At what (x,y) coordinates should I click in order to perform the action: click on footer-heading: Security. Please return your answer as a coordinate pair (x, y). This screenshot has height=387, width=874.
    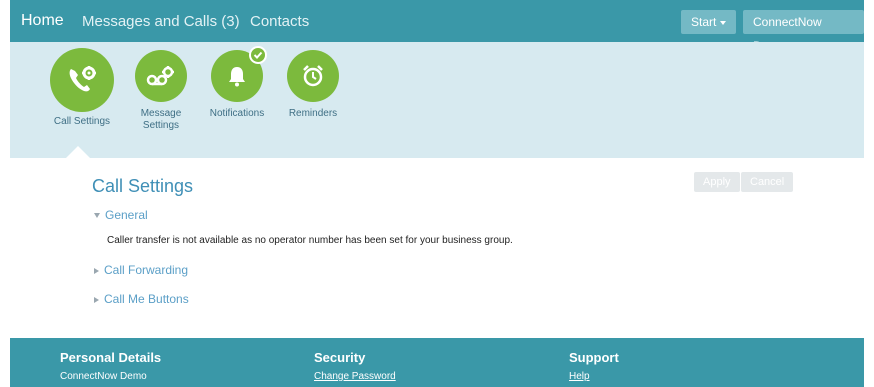
    Looking at the image, I should click on (340, 357).